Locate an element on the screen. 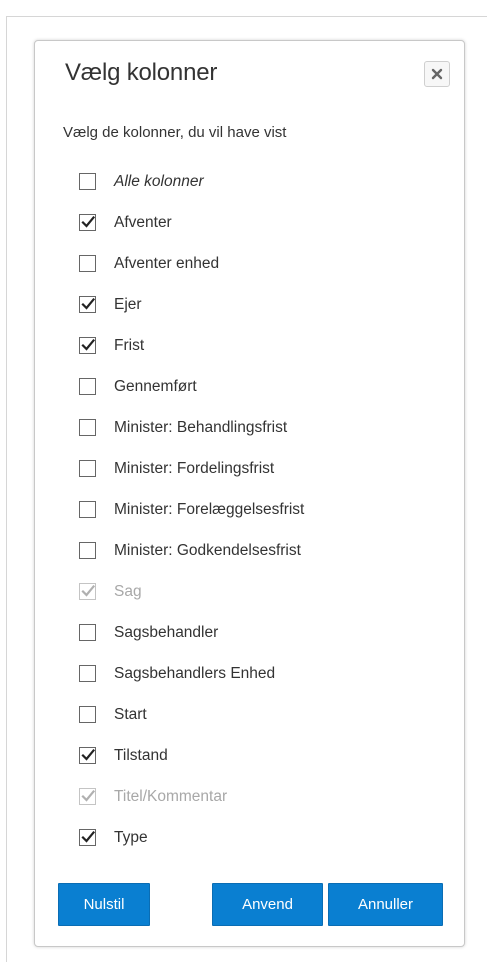 The height and width of the screenshot is (963, 488). checkbox-minister-forelaeggelsesfrist is located at coordinates (87, 509).